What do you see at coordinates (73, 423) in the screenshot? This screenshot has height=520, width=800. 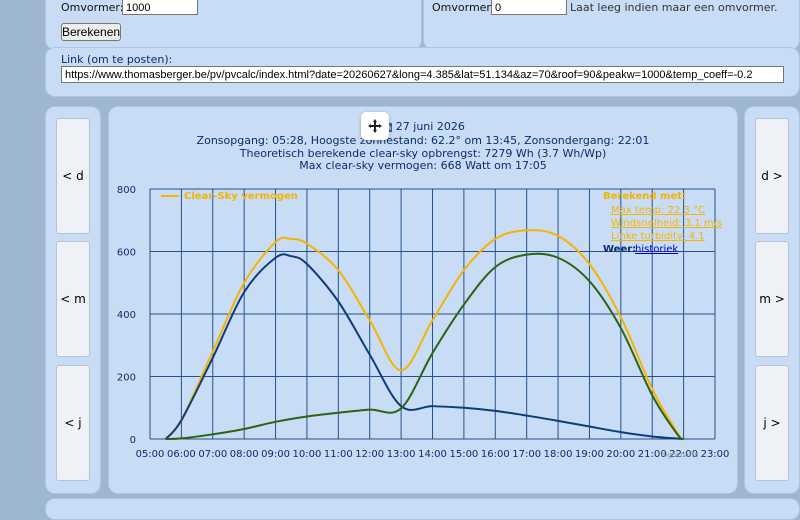 I see `prev-year-button: < j` at bounding box center [73, 423].